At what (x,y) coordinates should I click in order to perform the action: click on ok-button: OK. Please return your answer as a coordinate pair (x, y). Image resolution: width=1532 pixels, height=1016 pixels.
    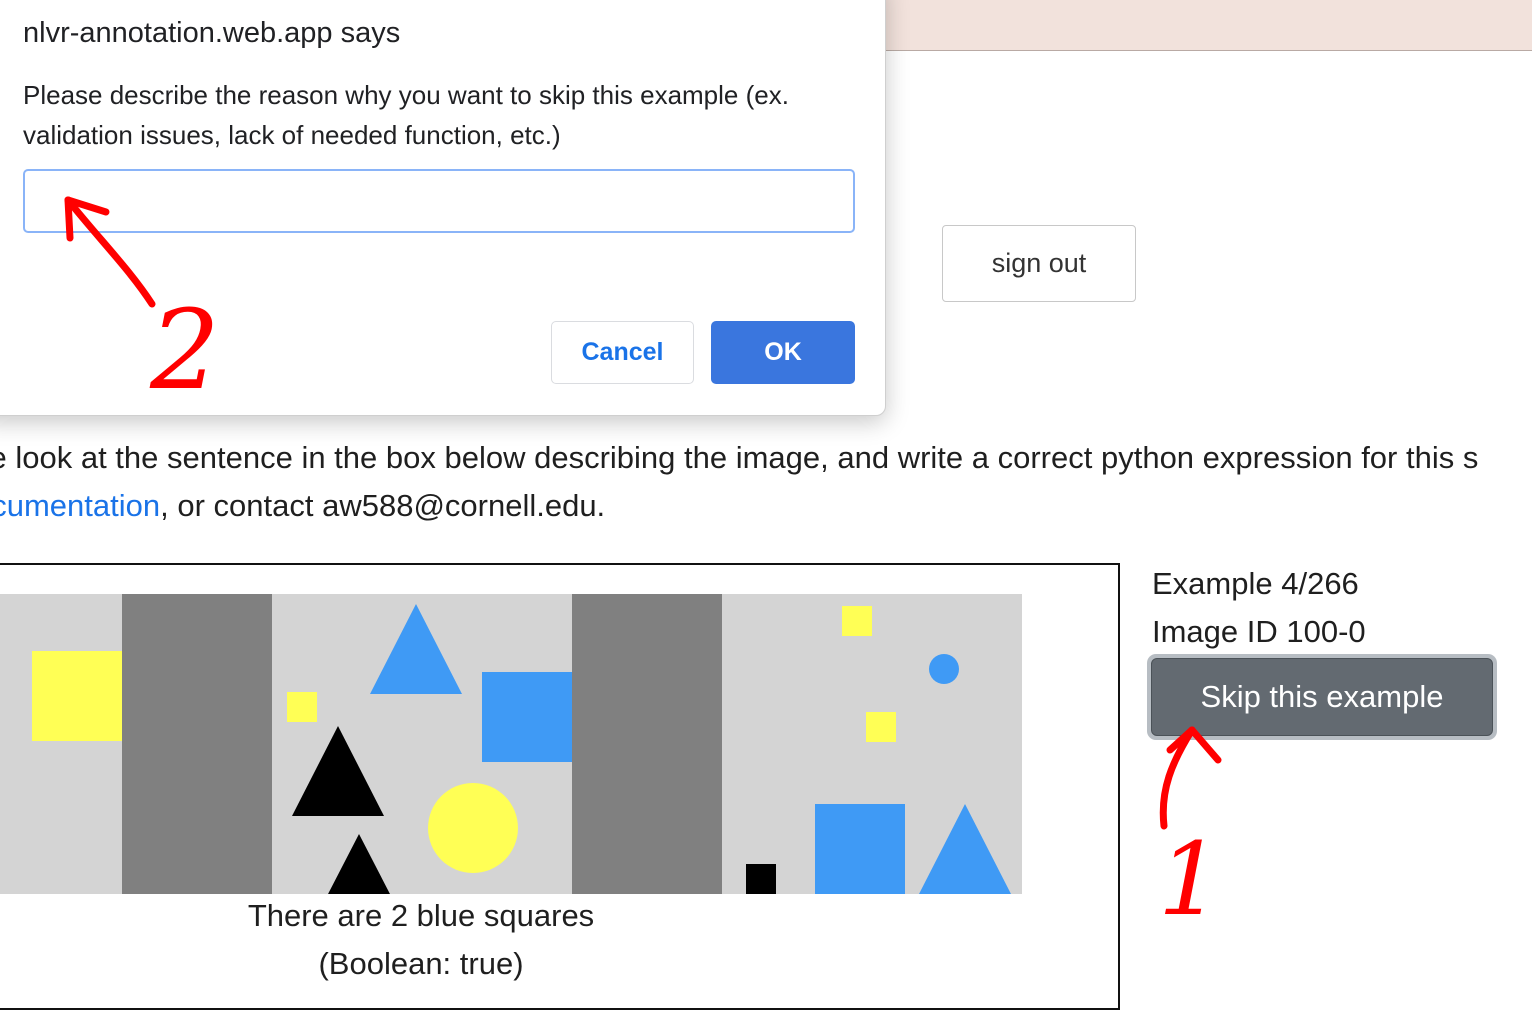
    Looking at the image, I should click on (783, 352).